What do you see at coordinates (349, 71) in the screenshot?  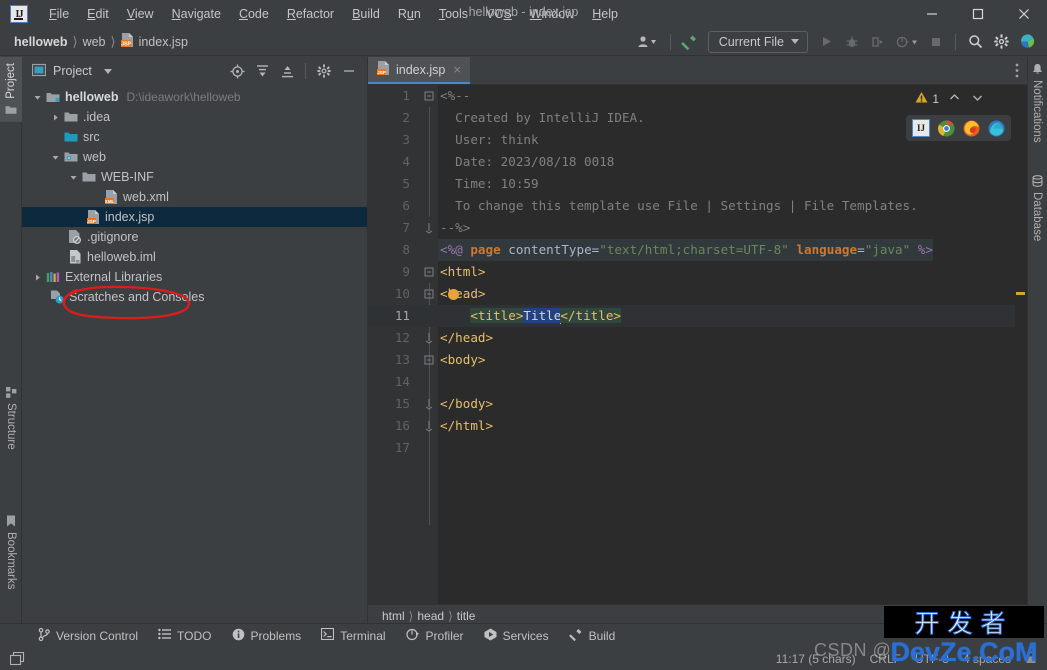 I see `hide-panel-icon` at bounding box center [349, 71].